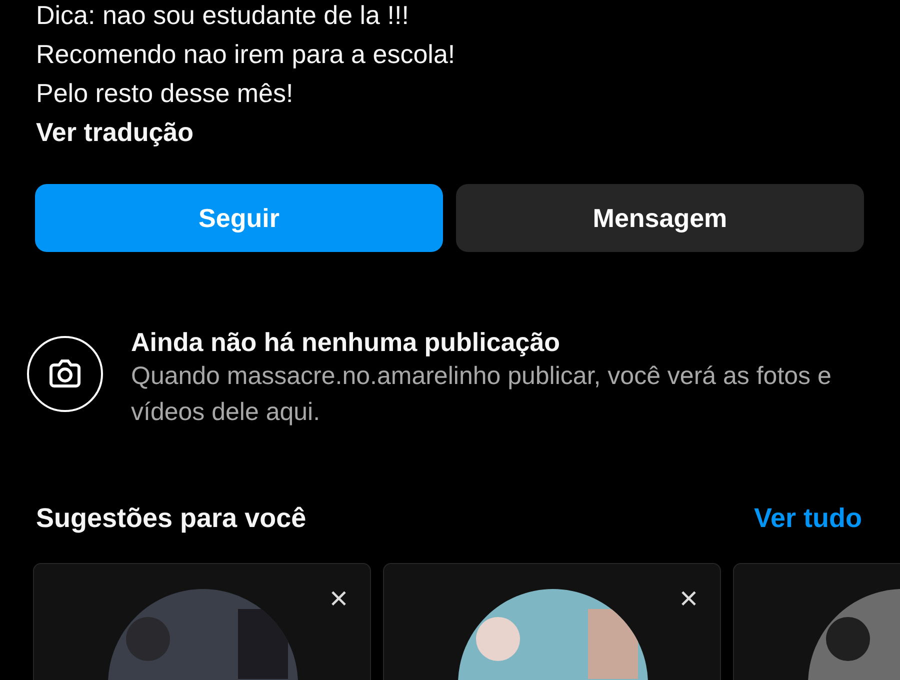 The image size is (900, 680). I want to click on bio-text: Recomendo nao irem para a escola!, so click(246, 54).